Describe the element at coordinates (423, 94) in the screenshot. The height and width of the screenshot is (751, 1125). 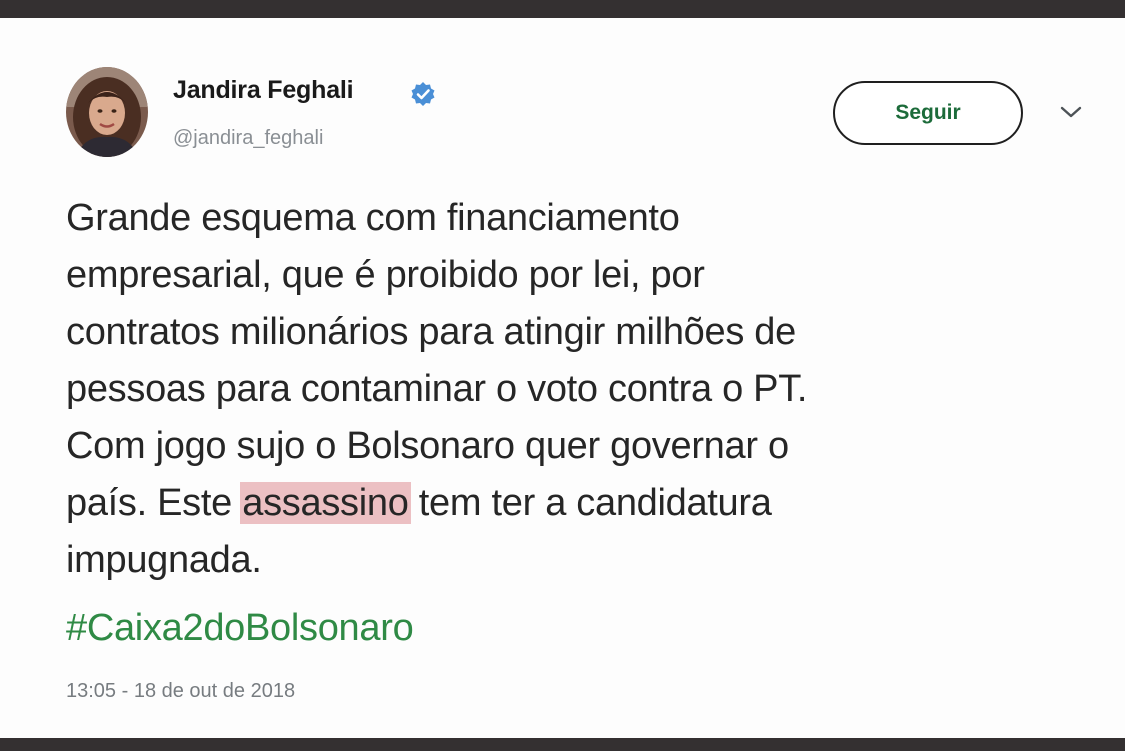
I see `verified-badge-icon` at that location.